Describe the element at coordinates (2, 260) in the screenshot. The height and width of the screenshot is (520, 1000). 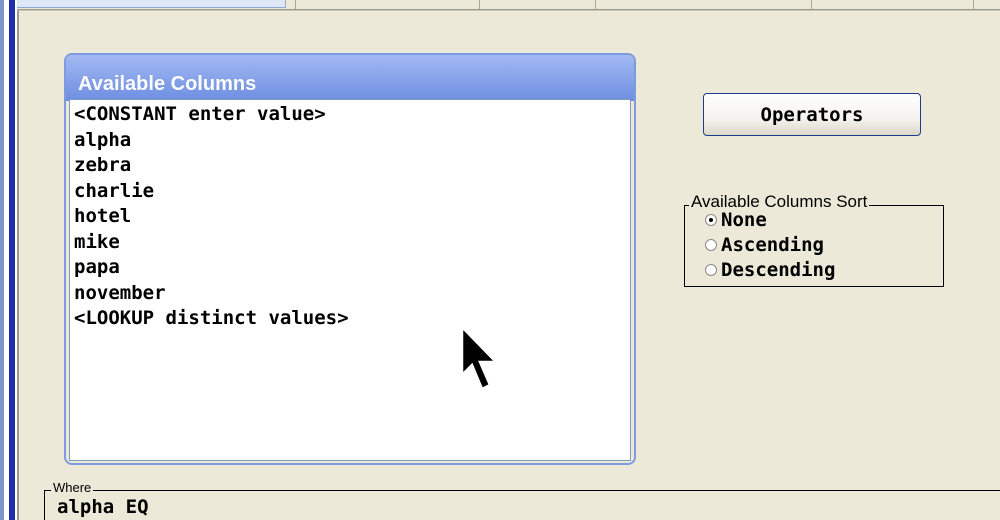
I see `left-accent` at that location.